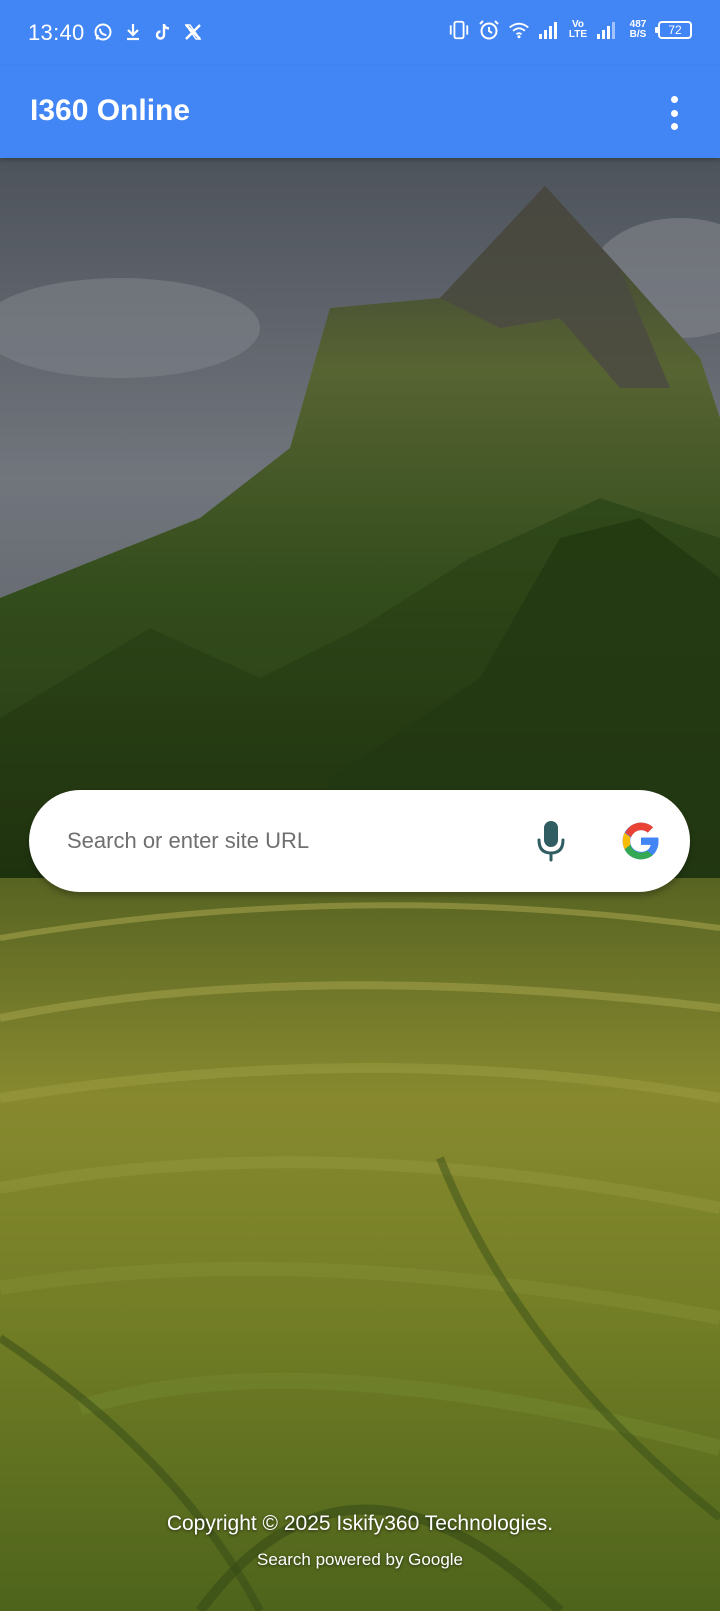 This screenshot has height=1611, width=720. Describe the element at coordinates (360, 33) in the screenshot. I see `status-bar: 13:40 Vo LTE 487 B/S 72` at that location.